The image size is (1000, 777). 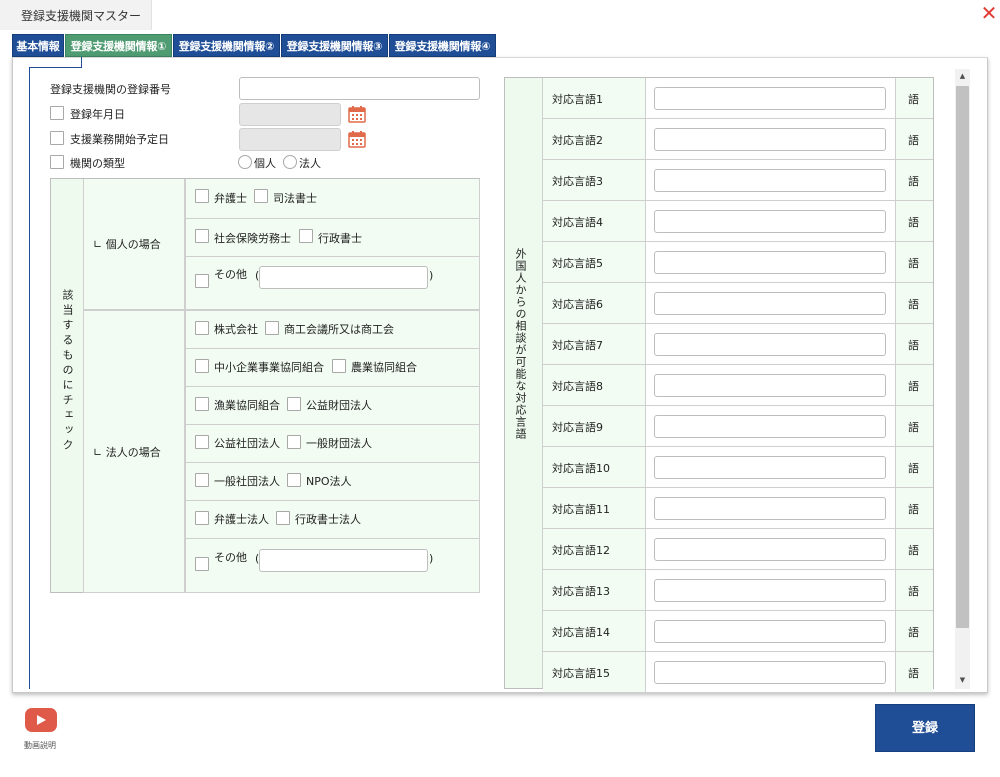 I want to click on option-label: 一般社団法人, so click(x=247, y=481).